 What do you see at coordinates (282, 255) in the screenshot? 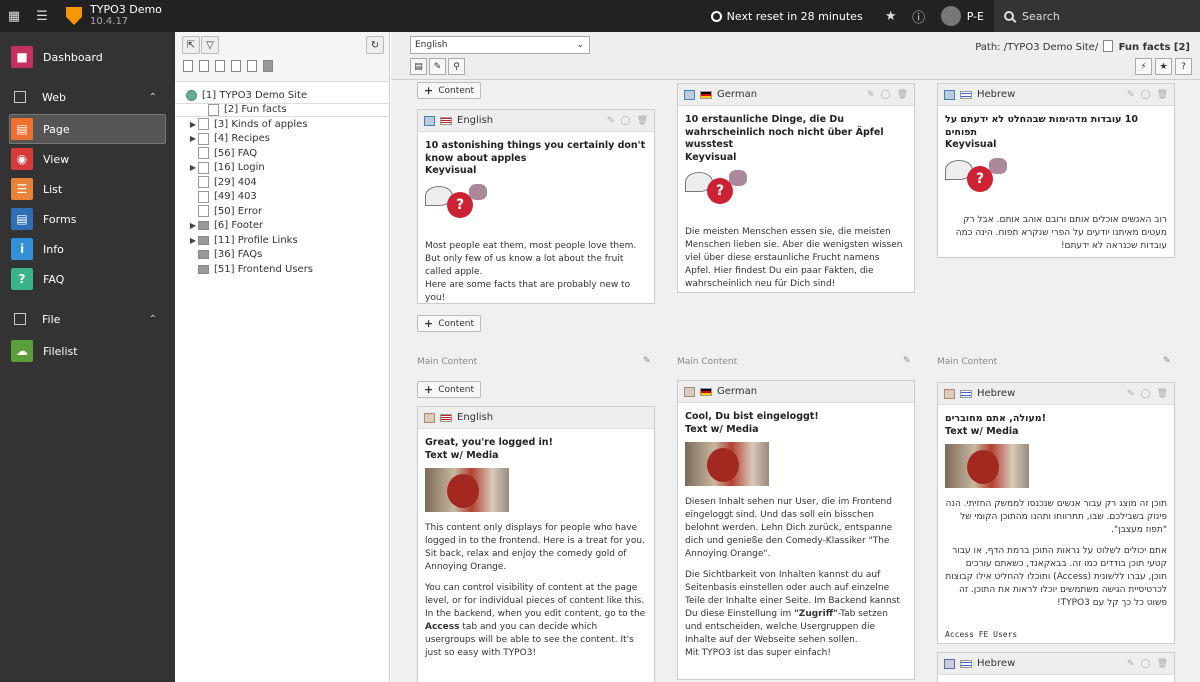
I see `tree-node: [36] FAQs` at bounding box center [282, 255].